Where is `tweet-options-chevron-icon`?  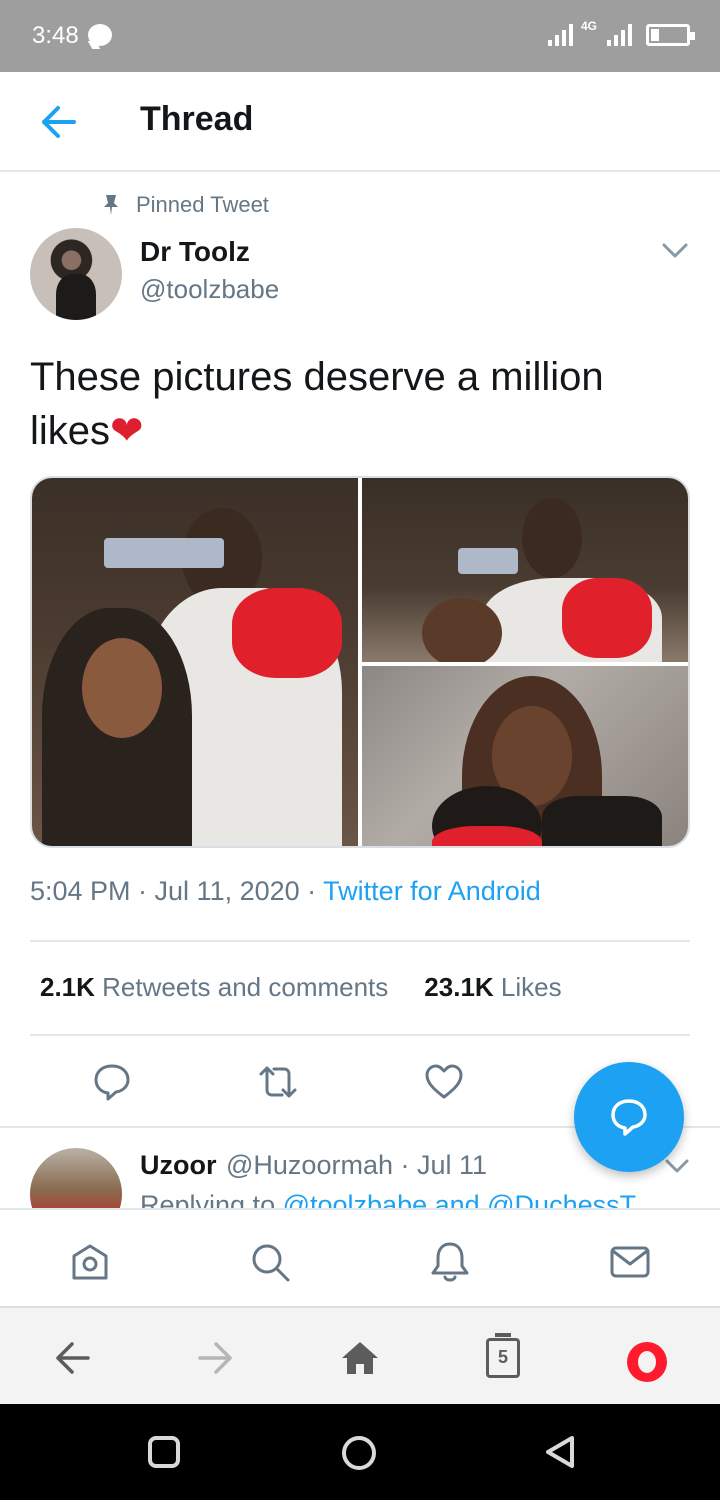 tweet-options-chevron-icon is located at coordinates (675, 250).